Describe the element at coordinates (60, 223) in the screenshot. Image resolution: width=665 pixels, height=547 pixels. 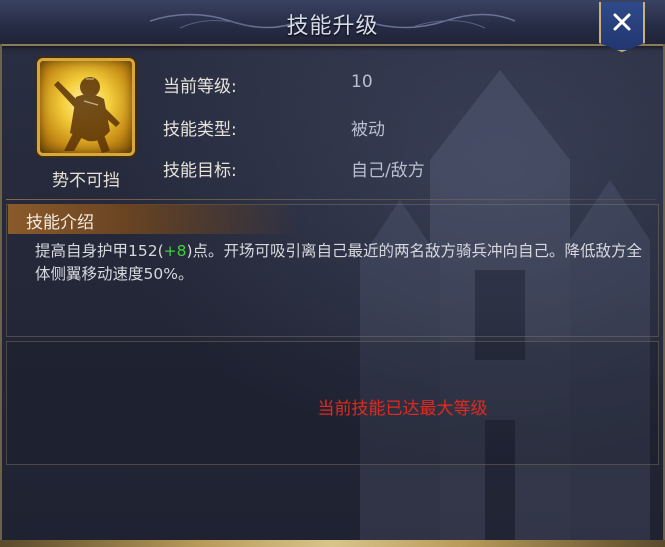
I see `intro-header-label: 技能介绍` at that location.